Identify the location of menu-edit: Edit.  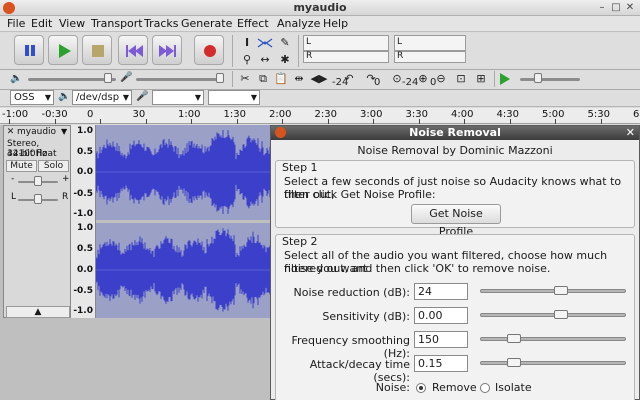
(41, 23).